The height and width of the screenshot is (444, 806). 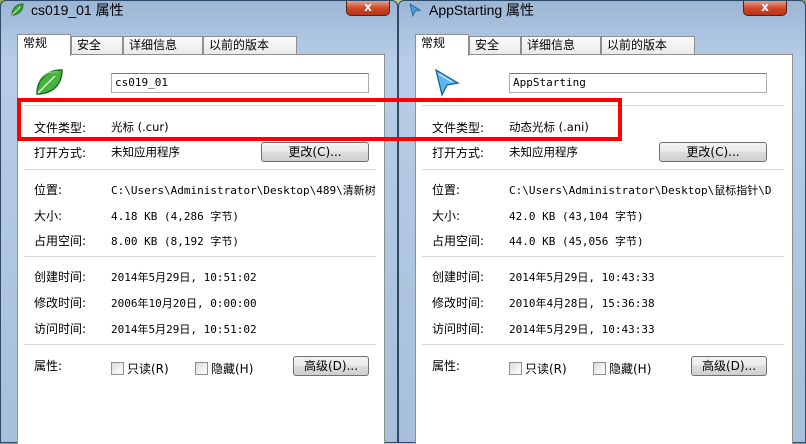 What do you see at coordinates (582, 303) in the screenshot?
I see `modified-value: 2010年4月28日, 15:36:38` at bounding box center [582, 303].